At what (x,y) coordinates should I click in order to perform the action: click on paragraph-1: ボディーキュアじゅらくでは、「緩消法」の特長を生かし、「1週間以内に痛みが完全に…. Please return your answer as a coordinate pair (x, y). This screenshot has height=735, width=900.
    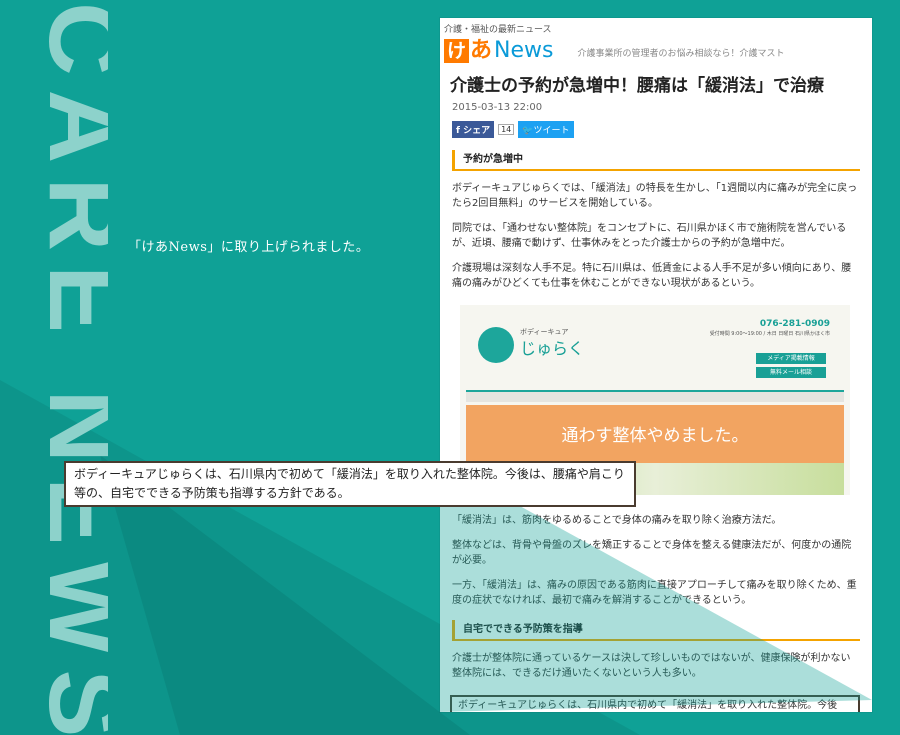
    Looking at the image, I should click on (655, 196).